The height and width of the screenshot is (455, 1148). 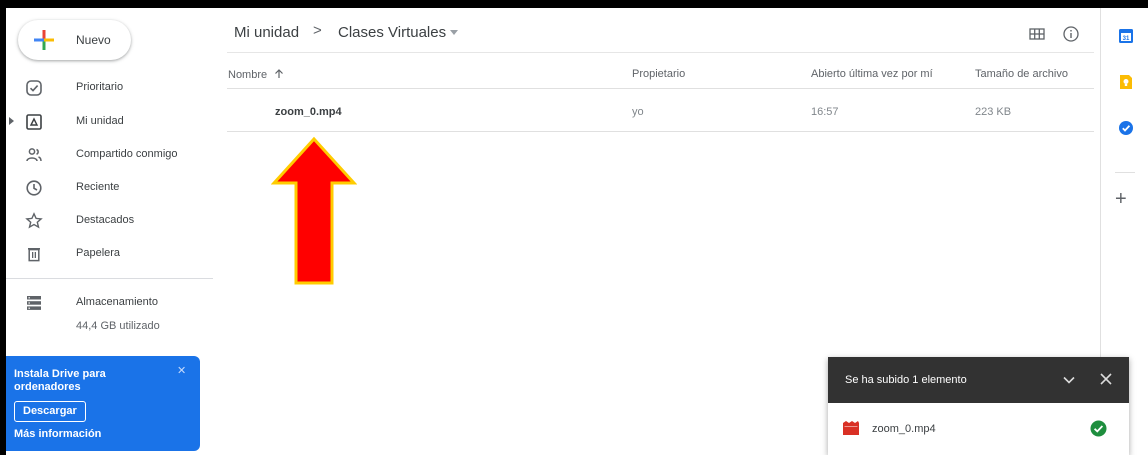 I want to click on drive-icon, so click(x=34, y=122).